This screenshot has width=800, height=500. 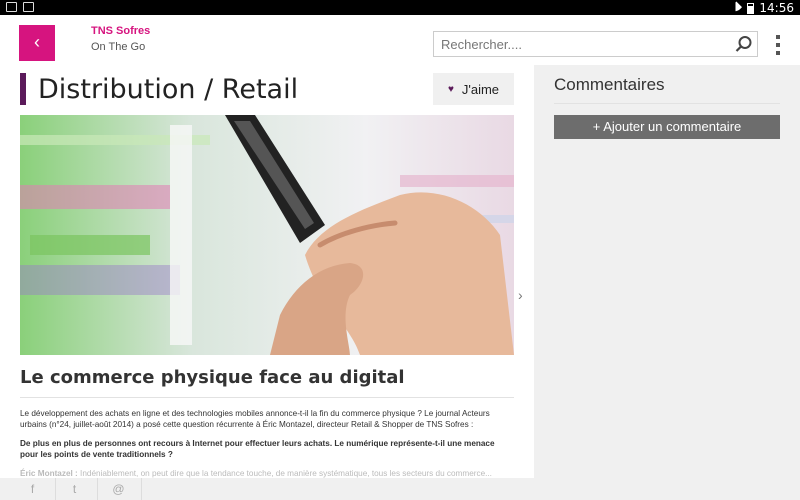 I want to click on heart-icon: ♥, so click(x=450, y=89).